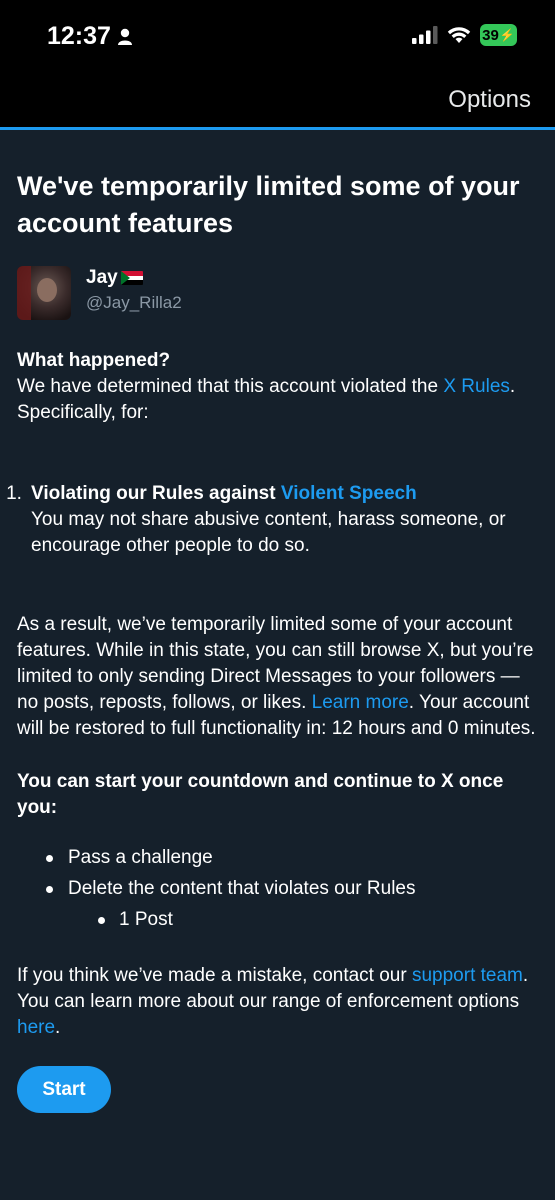  Describe the element at coordinates (102, 277) in the screenshot. I see `user-name: Jay` at that location.